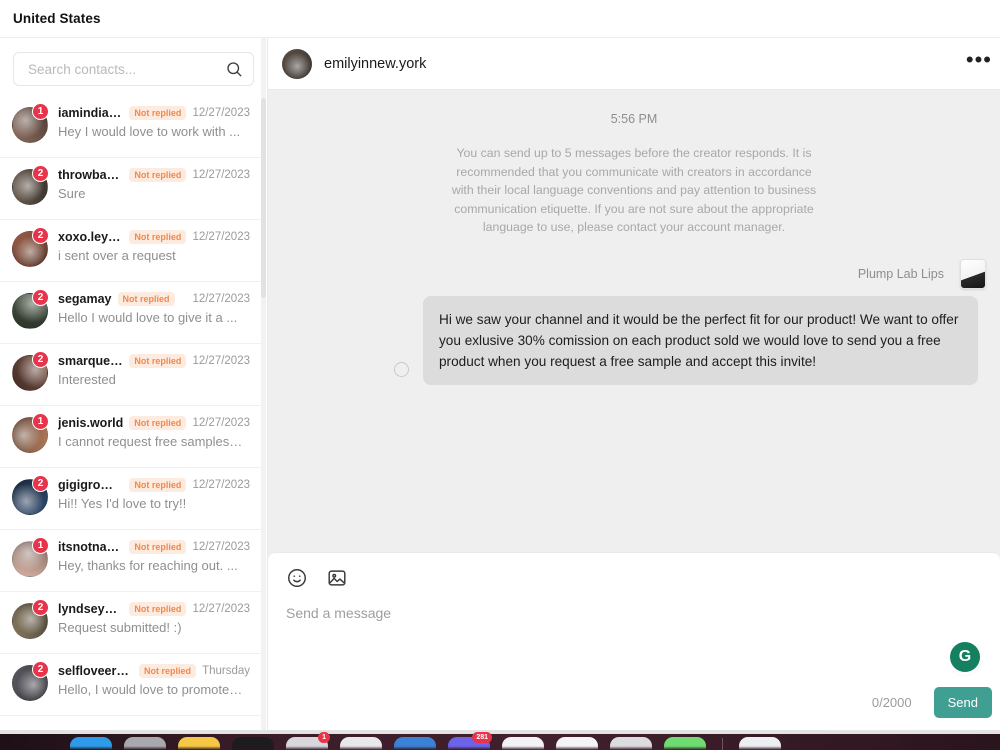  I want to click on contact-meta-row: segamay Not replied 12/27/2023, so click(154, 299).